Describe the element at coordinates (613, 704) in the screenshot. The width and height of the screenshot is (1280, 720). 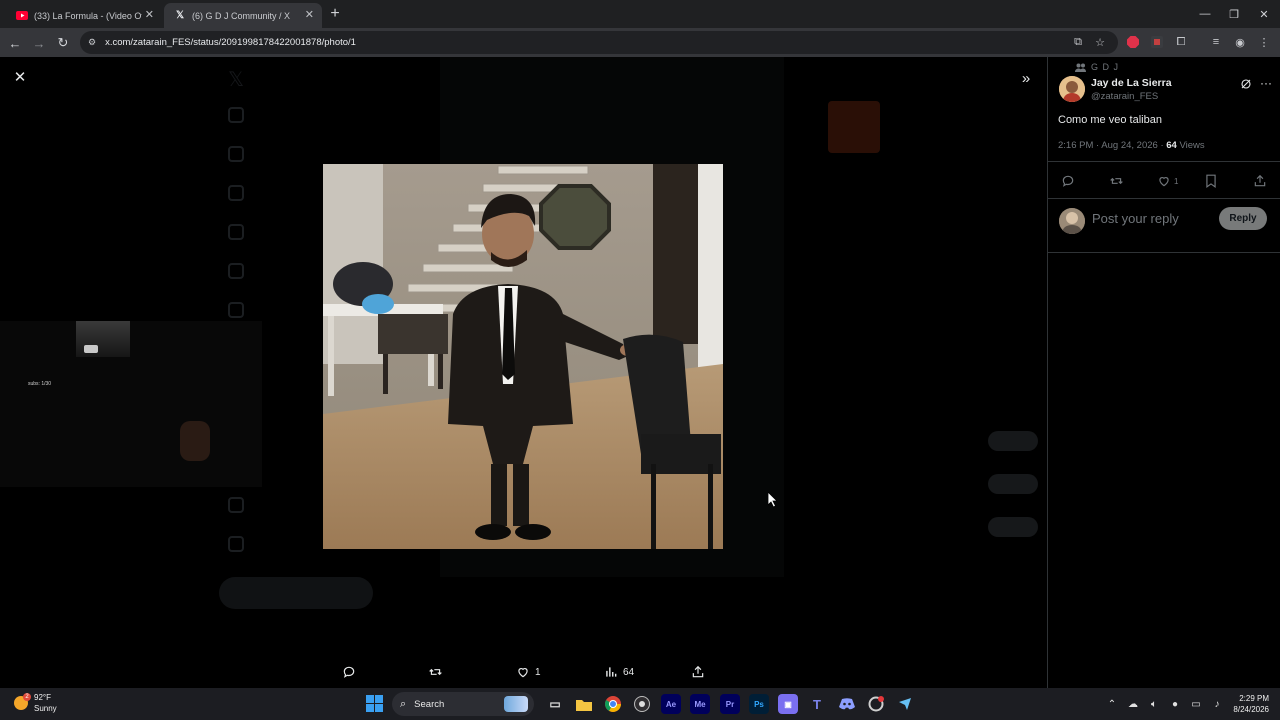
I see `chrome-icon` at that location.